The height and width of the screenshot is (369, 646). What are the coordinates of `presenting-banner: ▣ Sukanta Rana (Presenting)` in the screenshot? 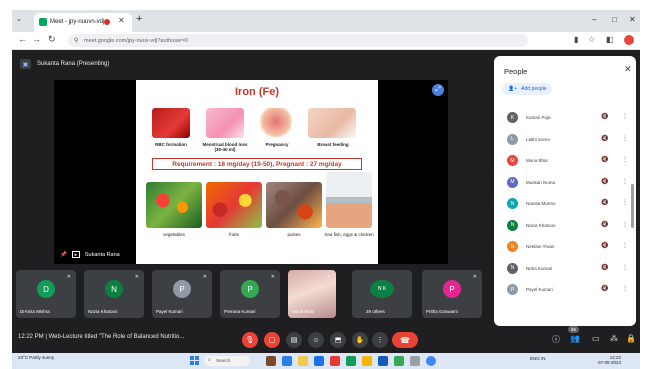 It's located at (64, 64).